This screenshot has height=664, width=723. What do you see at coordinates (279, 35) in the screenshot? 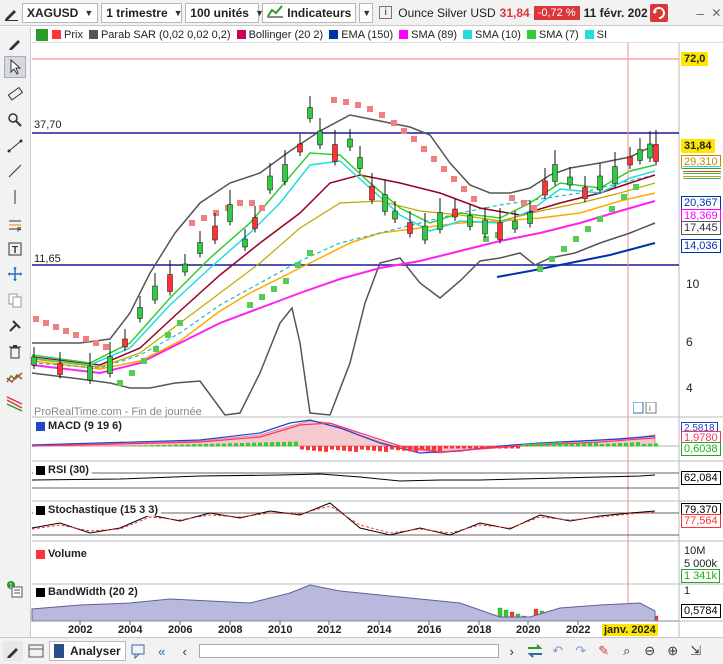
I see `legend-item-bollinger: Bollinger (20 2)` at bounding box center [279, 35].